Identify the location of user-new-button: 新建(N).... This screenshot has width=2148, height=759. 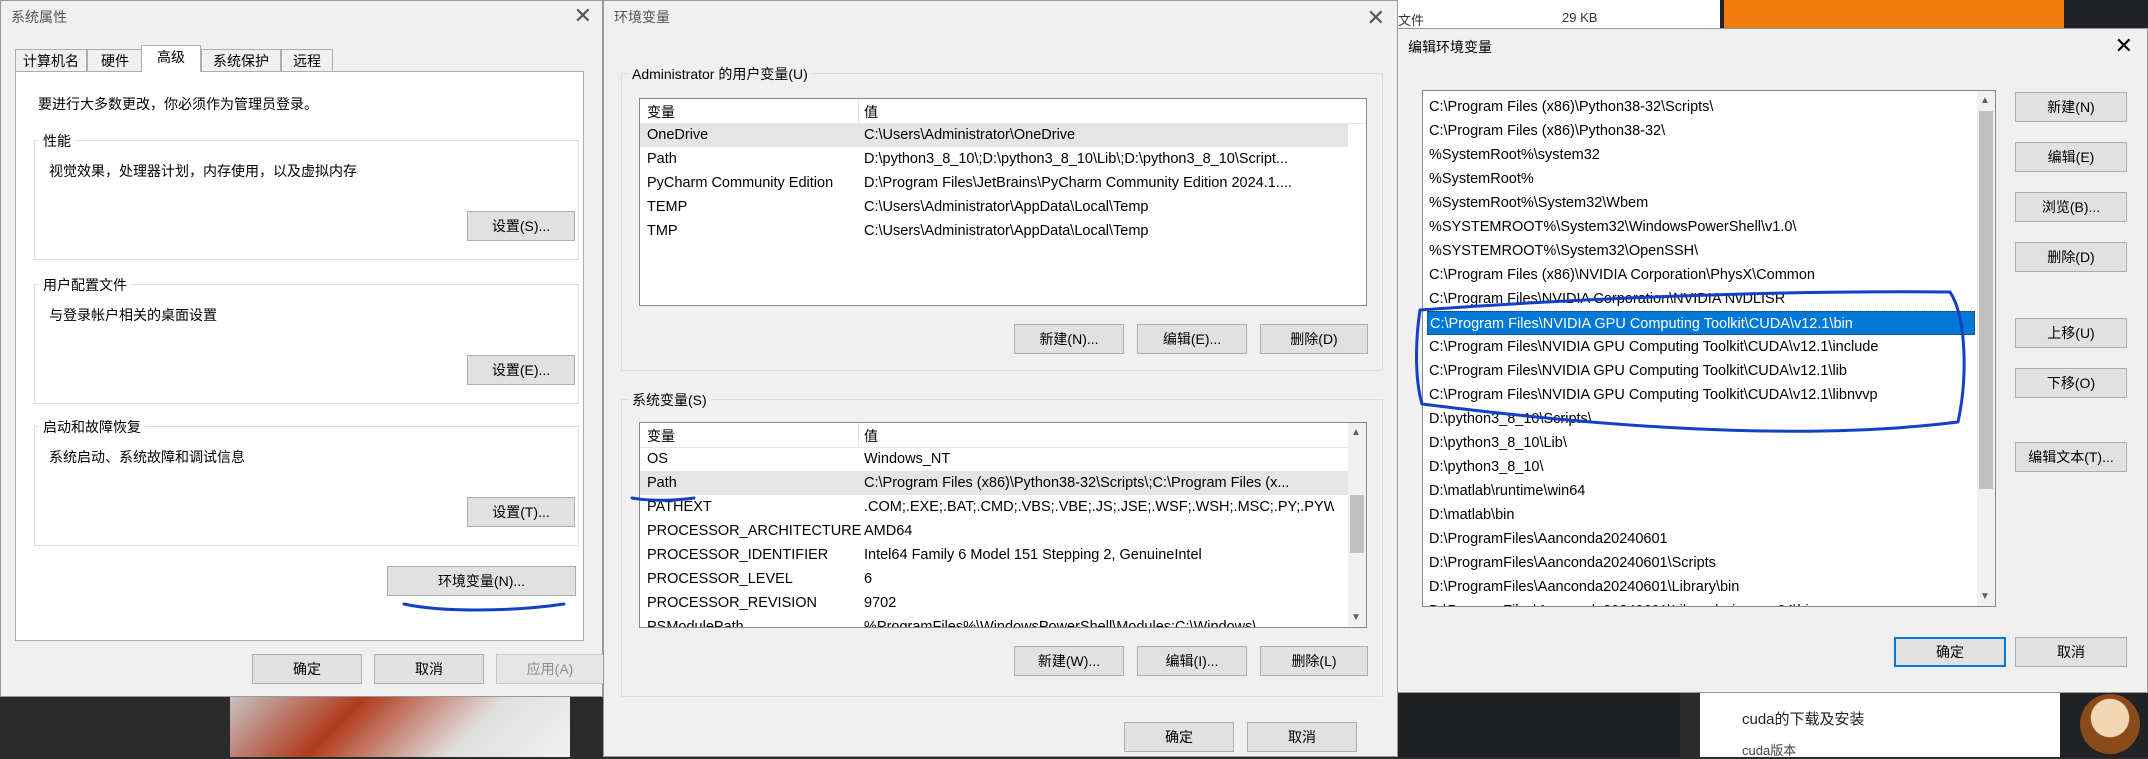
(1069, 339).